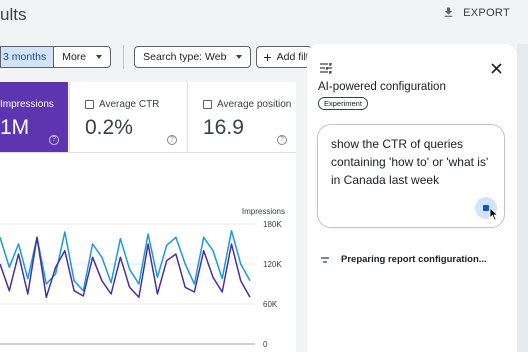 This screenshot has height=352, width=528. I want to click on scroll-strip, so click(522, 198).